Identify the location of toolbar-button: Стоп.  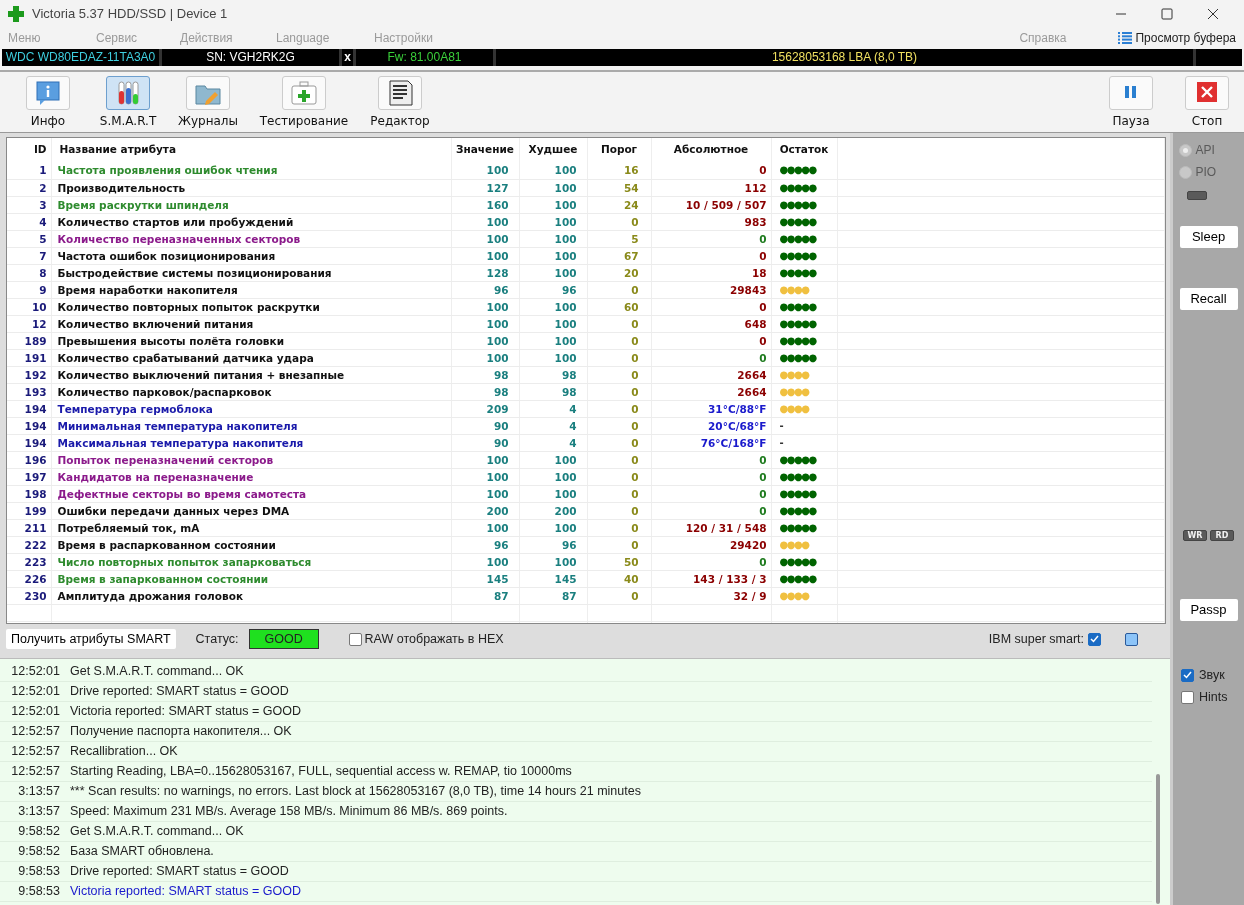
(1207, 103).